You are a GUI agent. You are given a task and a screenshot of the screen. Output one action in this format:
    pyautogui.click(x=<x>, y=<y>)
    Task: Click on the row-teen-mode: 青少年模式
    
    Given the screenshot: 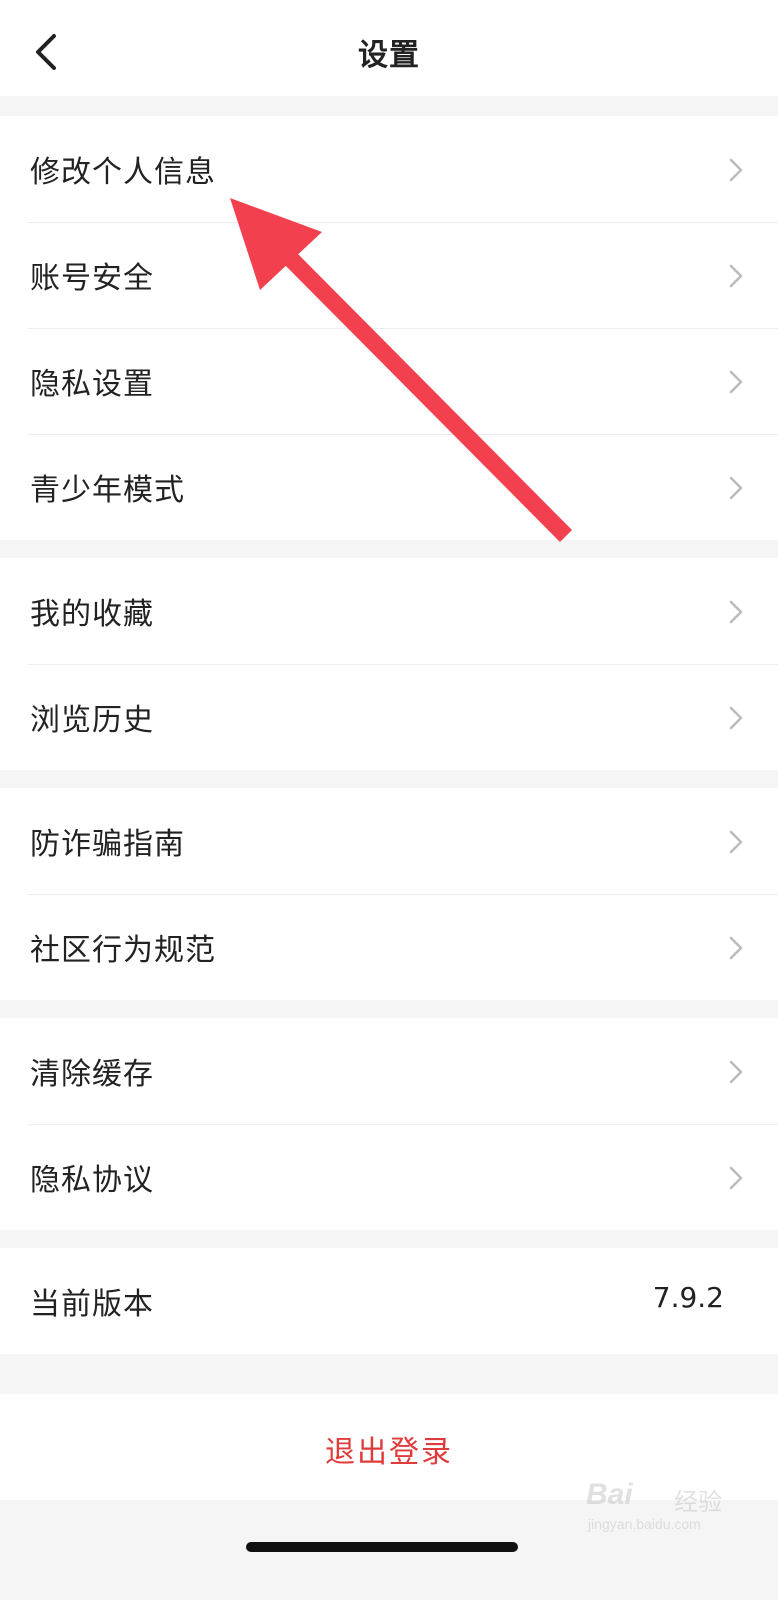 What is the action you would take?
    pyautogui.click(x=389, y=487)
    